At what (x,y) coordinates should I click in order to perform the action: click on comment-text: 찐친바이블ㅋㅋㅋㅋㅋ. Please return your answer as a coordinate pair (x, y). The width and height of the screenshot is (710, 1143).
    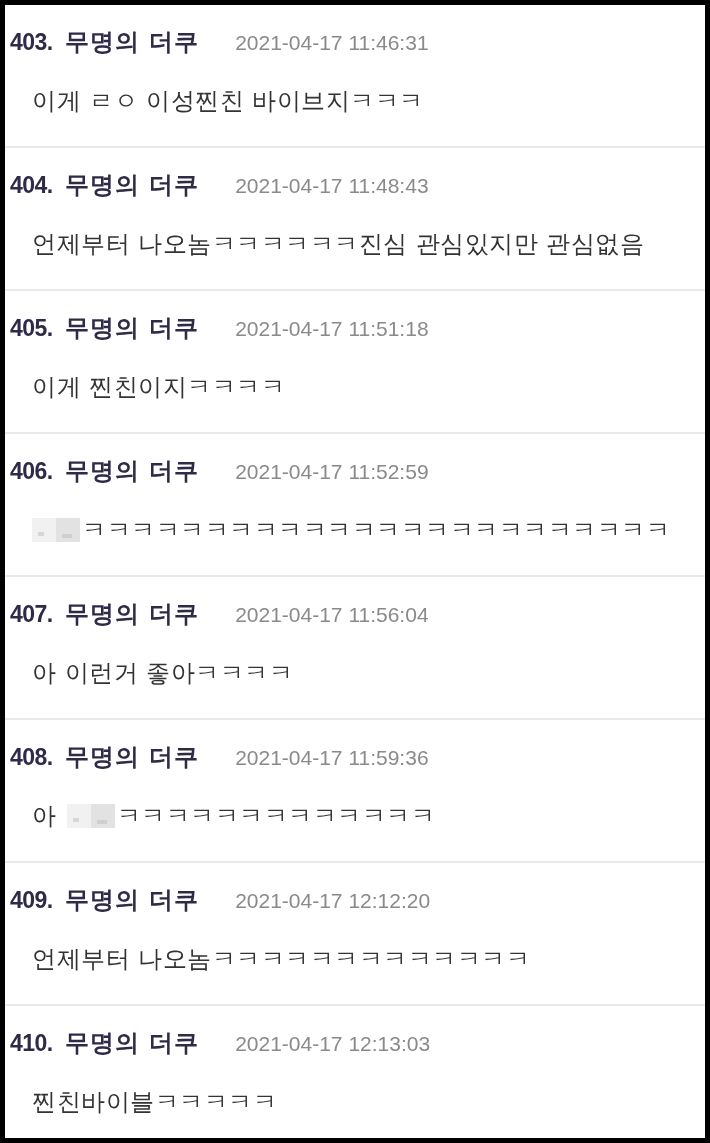
    Looking at the image, I should click on (154, 1102).